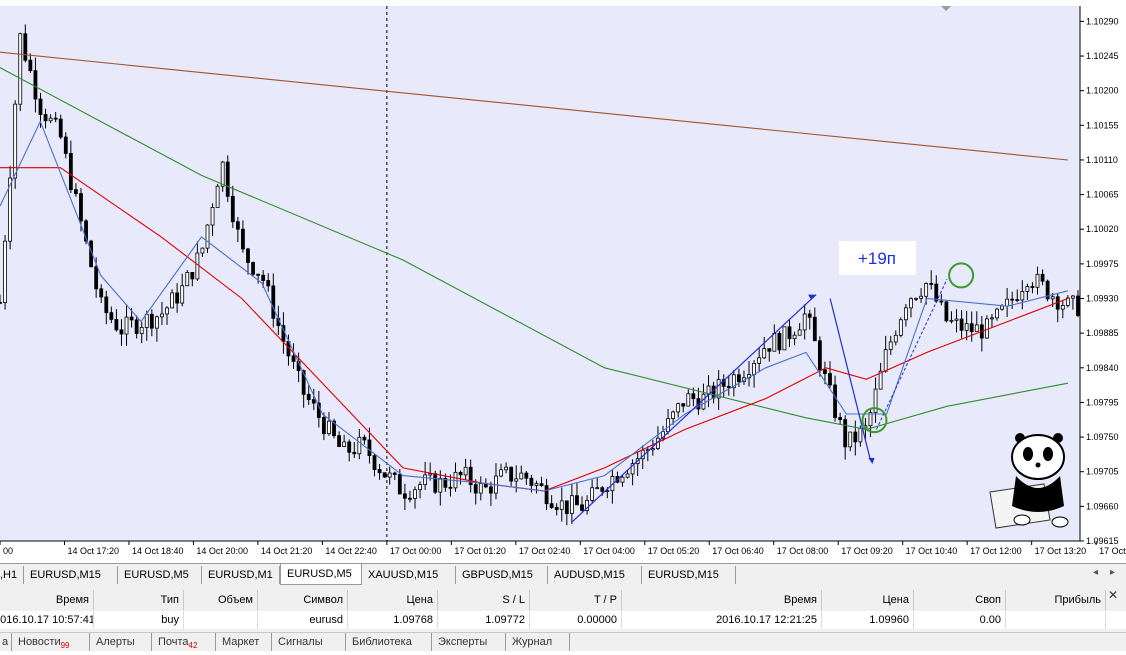  I want to click on column-header: Прибыль, so click(1056, 600).